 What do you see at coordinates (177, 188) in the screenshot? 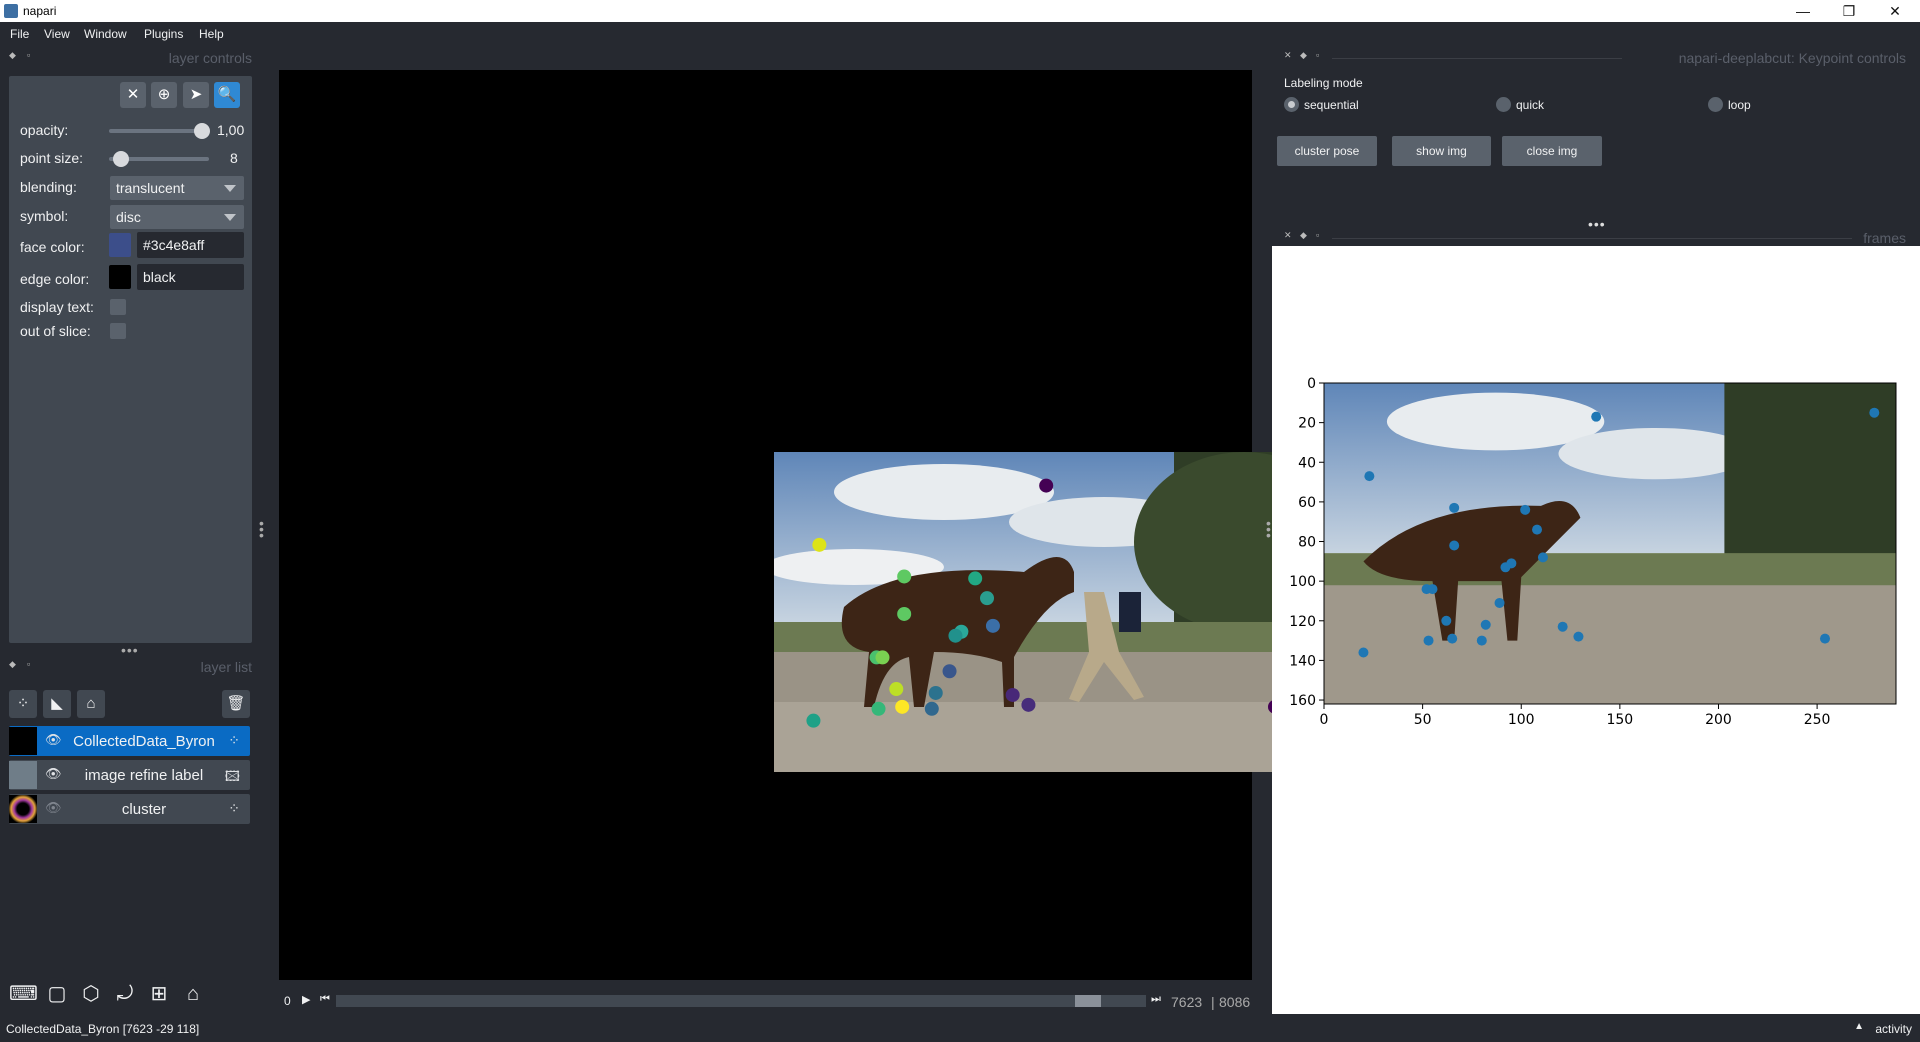
I see `blending-dropdown: translucent` at bounding box center [177, 188].